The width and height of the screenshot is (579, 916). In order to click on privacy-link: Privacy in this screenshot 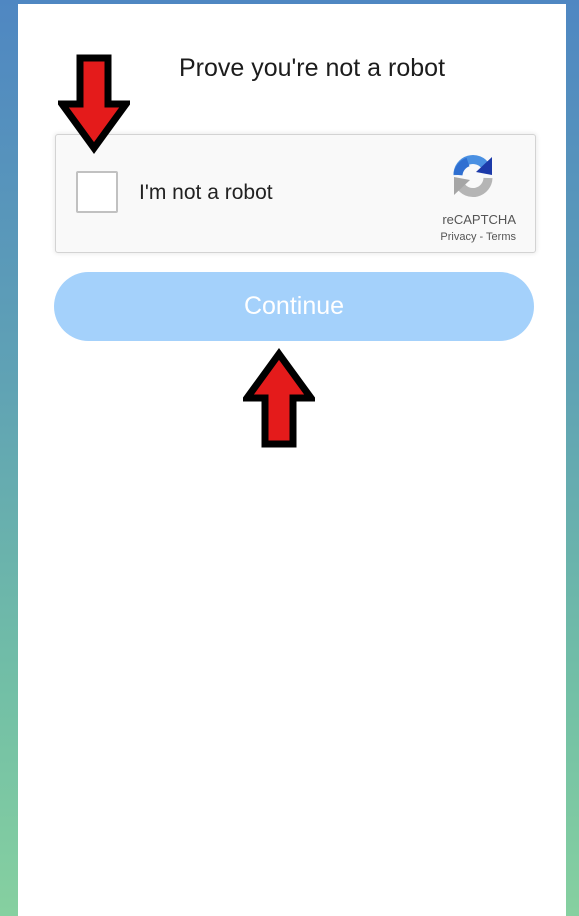, I will do `click(458, 237)`.